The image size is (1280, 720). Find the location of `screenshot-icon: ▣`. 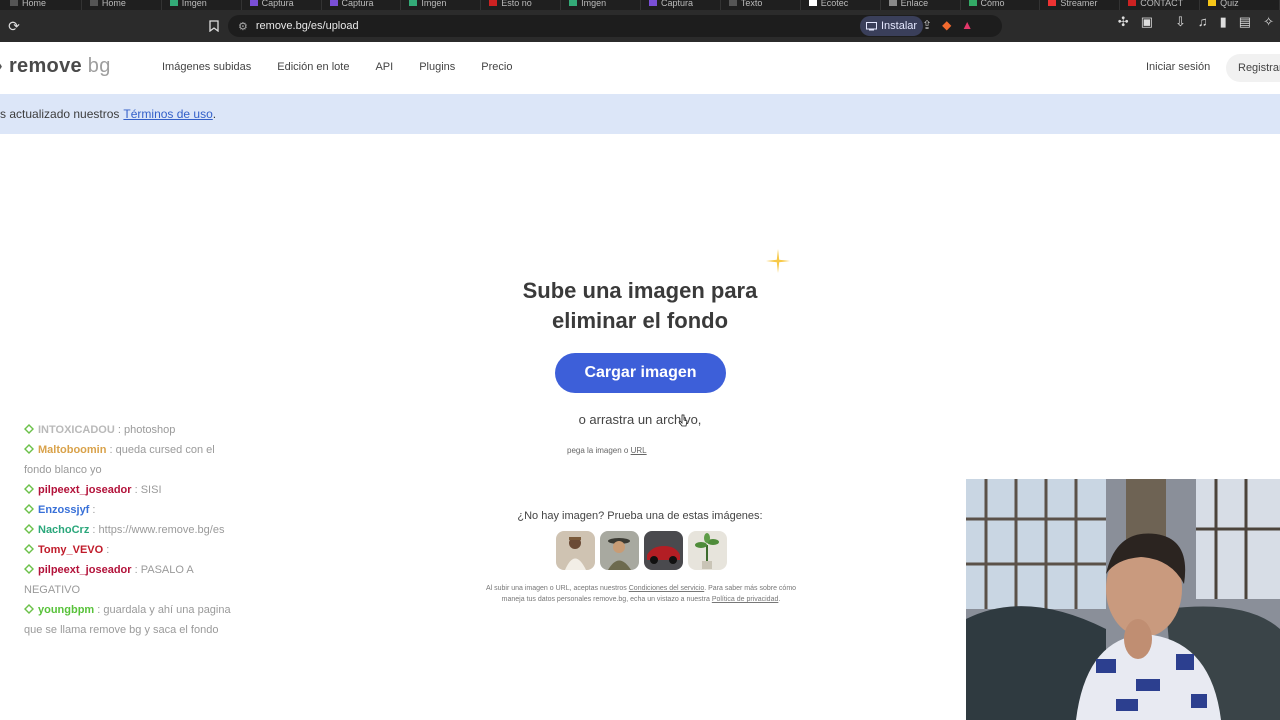

screenshot-icon: ▣ is located at coordinates (1147, 22).